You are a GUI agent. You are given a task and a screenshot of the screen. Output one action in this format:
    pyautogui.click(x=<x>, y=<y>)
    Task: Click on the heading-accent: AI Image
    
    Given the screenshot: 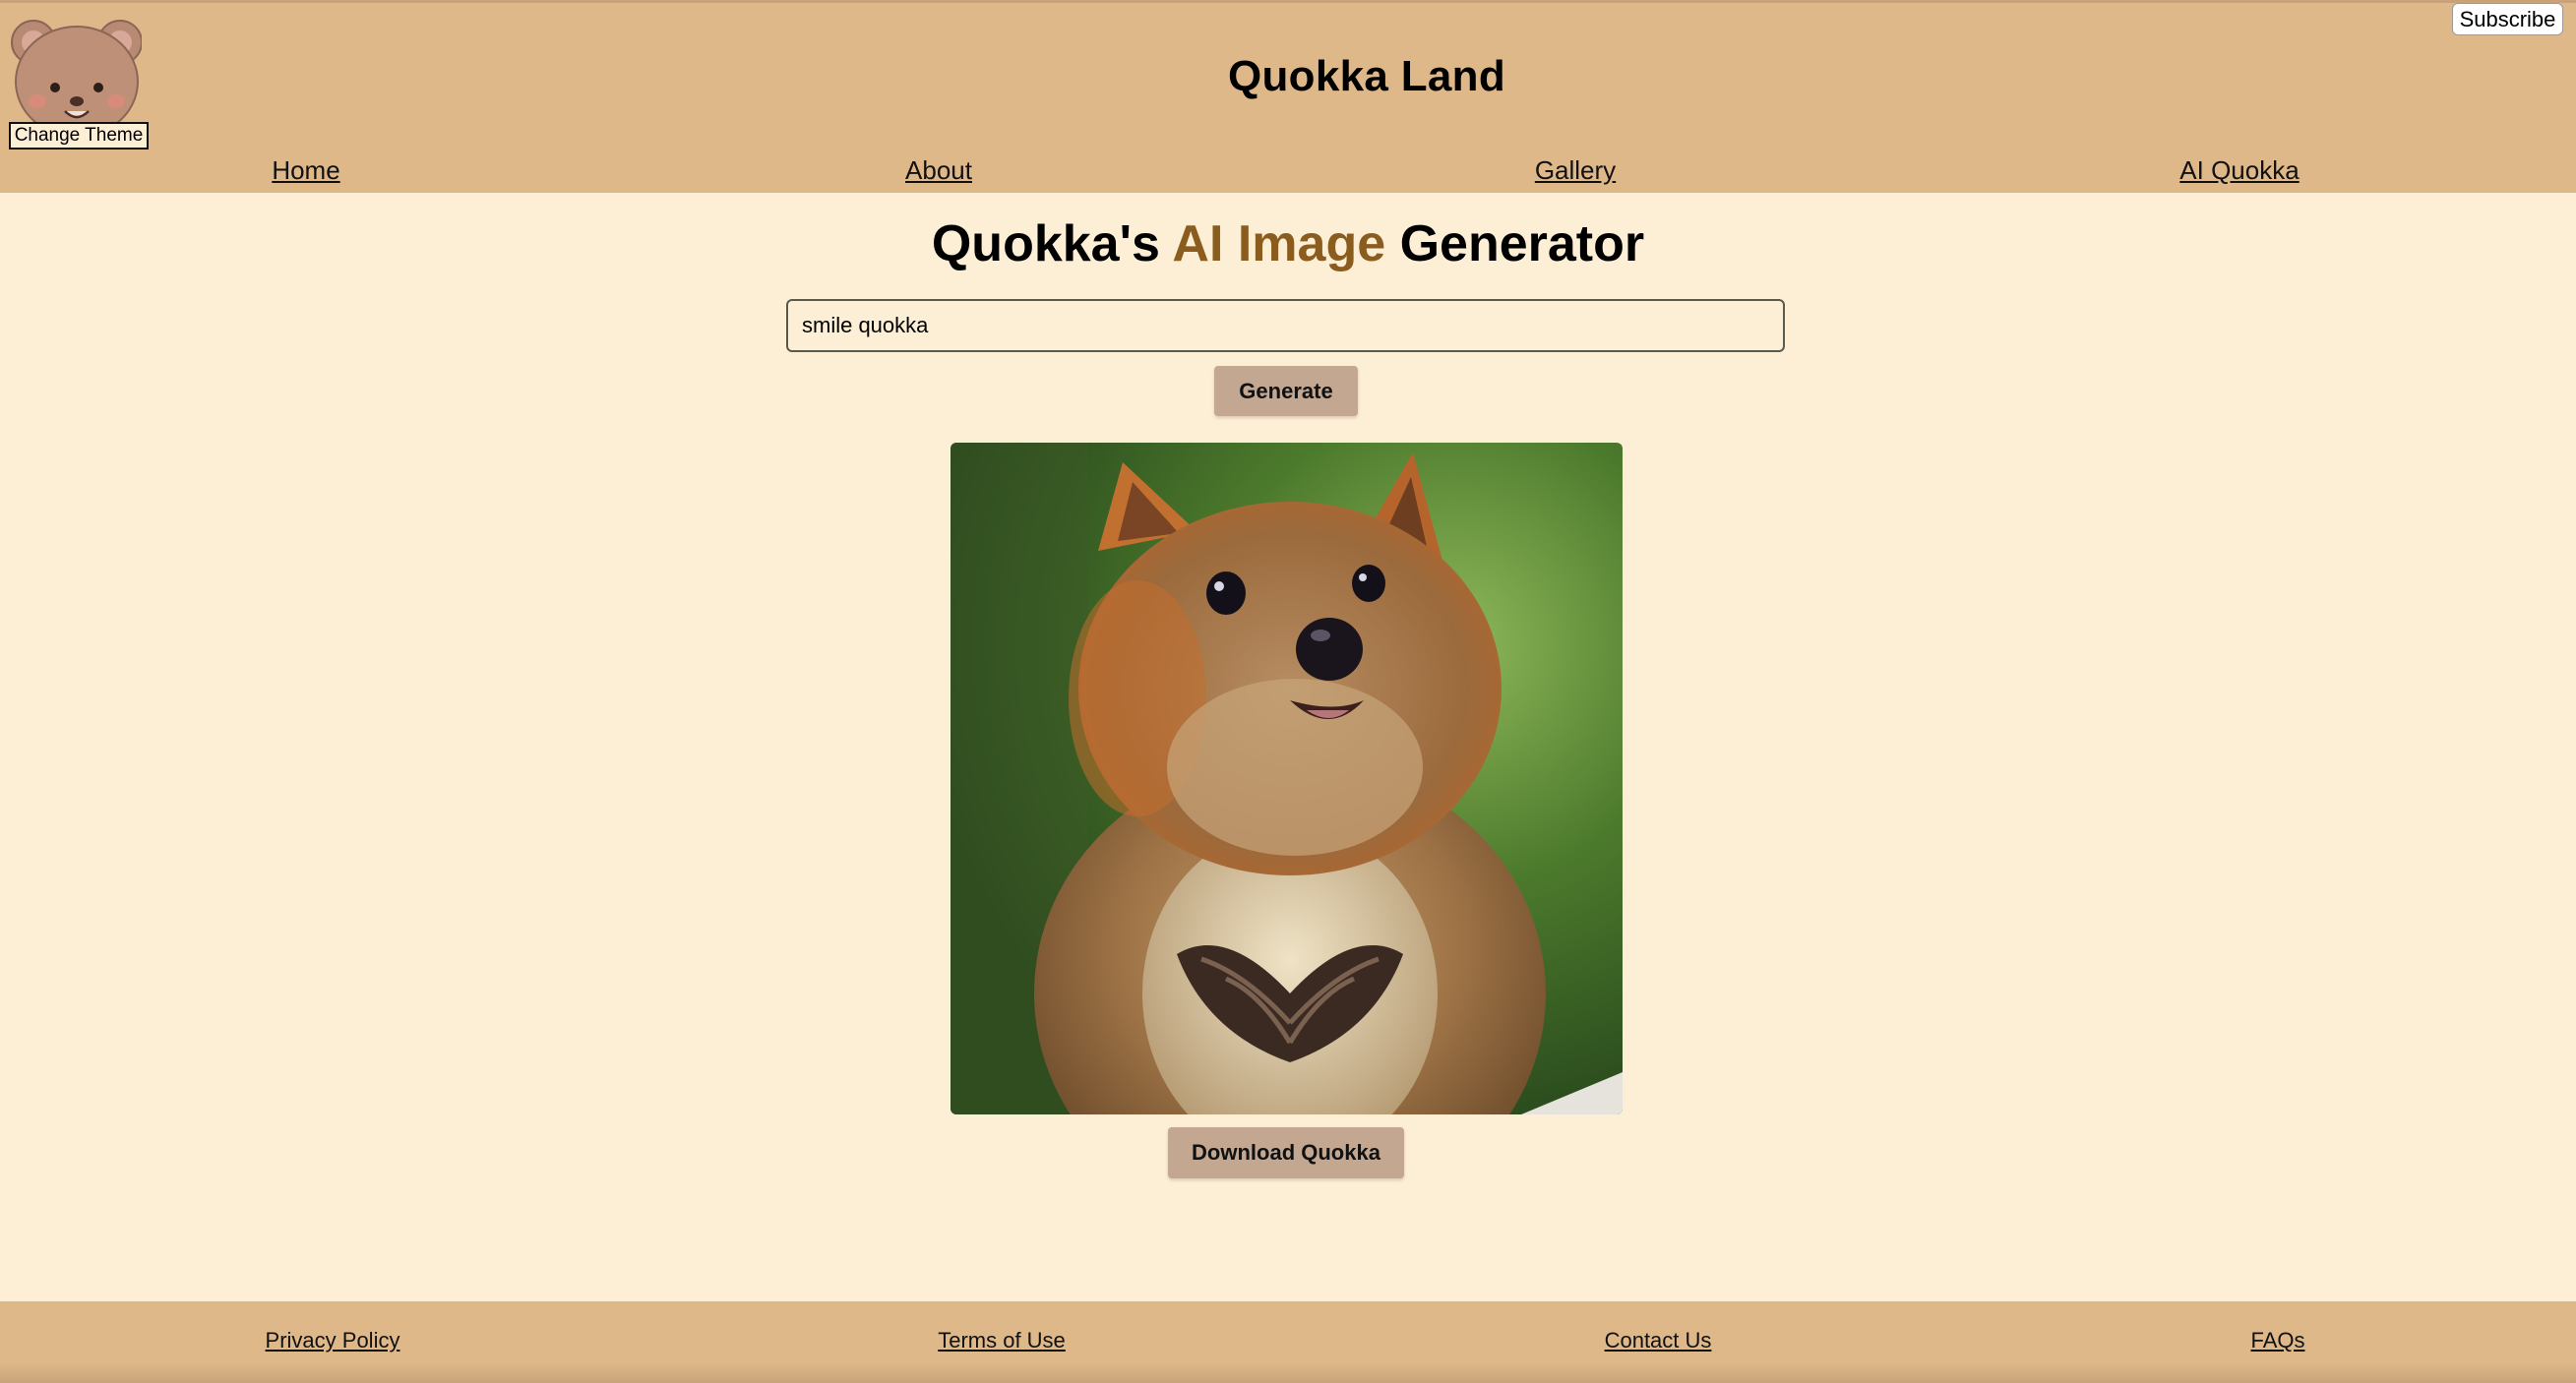 What is the action you would take?
    pyautogui.click(x=1279, y=243)
    